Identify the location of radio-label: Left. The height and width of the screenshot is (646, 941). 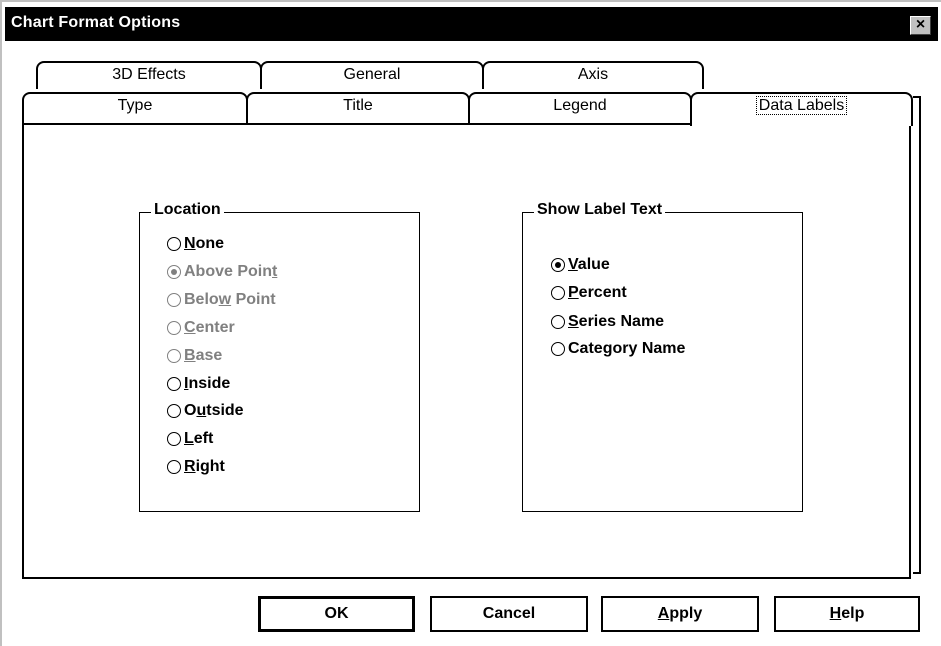
(199, 438).